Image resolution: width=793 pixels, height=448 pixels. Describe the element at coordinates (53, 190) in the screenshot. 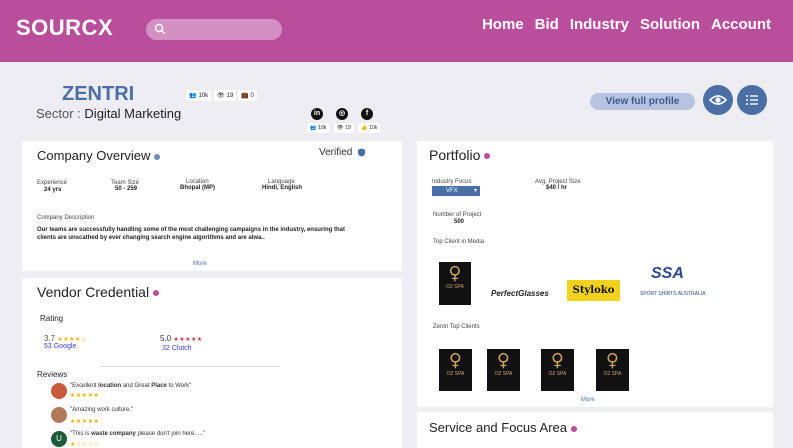

I see `experience-value: 24 yrs` at that location.